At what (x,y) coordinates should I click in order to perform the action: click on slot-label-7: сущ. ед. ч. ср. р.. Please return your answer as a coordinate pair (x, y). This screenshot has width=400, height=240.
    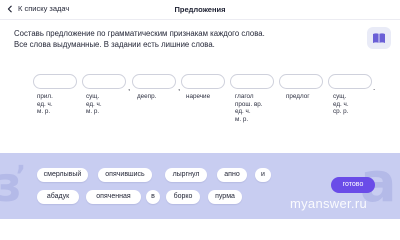
    Looking at the image, I should click on (341, 104).